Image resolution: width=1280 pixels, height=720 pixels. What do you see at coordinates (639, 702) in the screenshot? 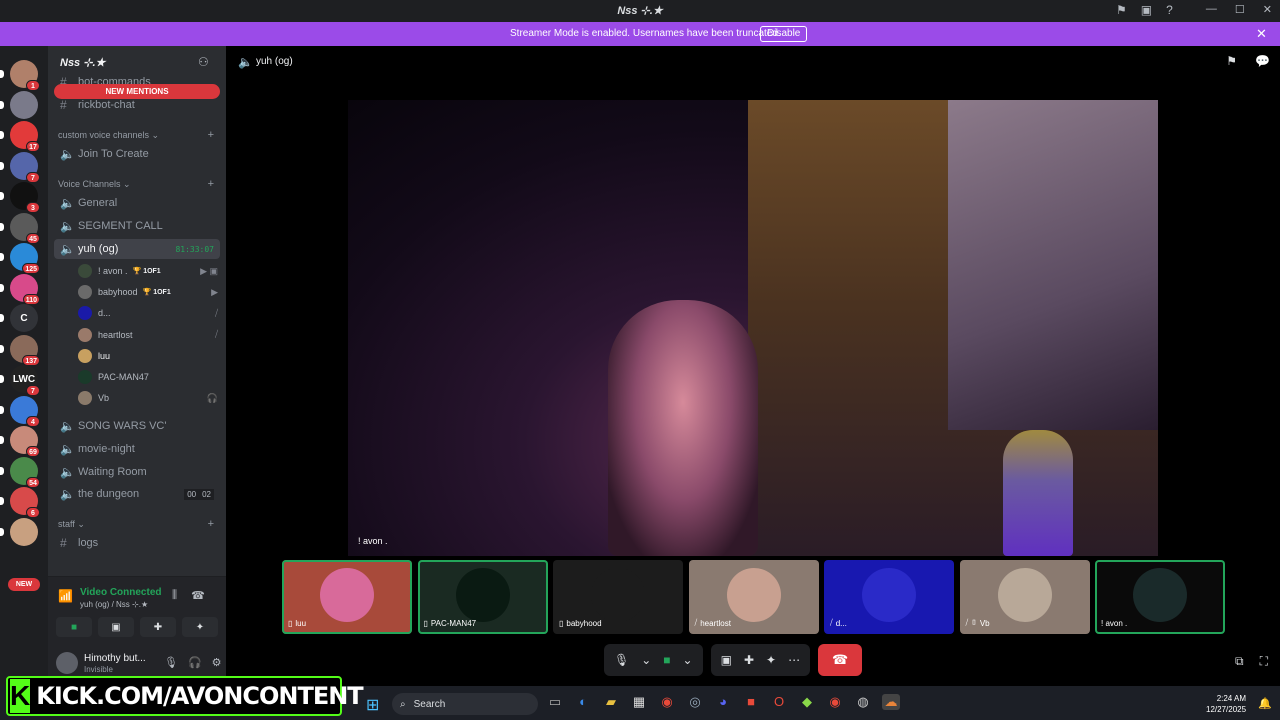
I see `store-icon: ▦` at bounding box center [639, 702].